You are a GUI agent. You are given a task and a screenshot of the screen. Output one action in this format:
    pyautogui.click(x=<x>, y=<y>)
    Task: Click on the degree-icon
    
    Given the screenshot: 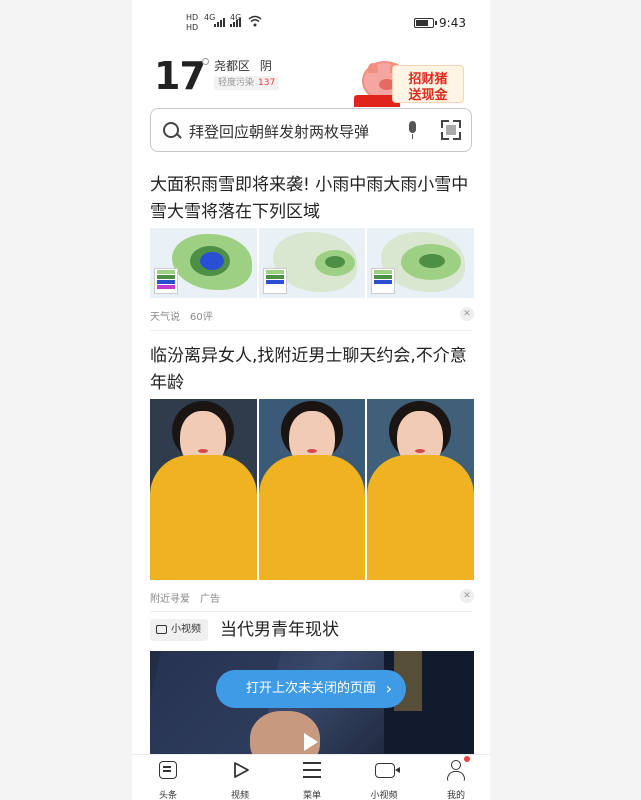 What is the action you would take?
    pyautogui.click(x=205, y=61)
    